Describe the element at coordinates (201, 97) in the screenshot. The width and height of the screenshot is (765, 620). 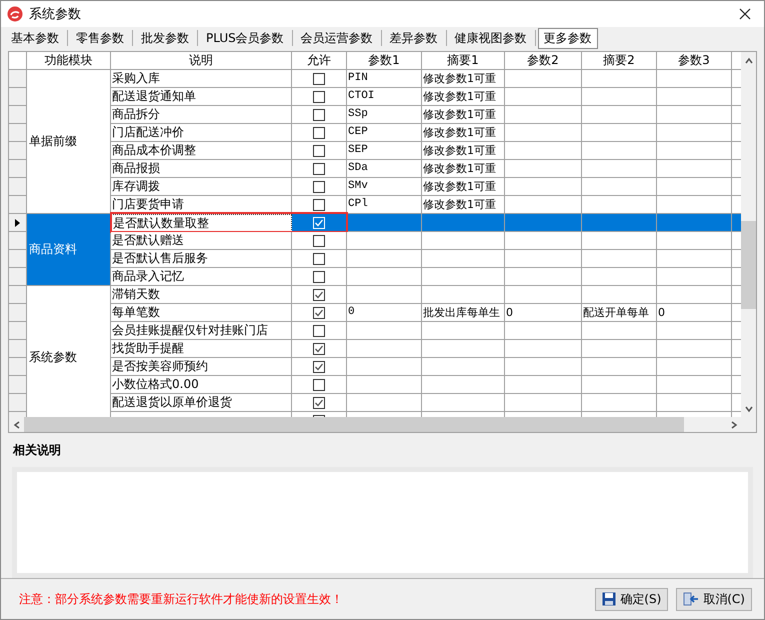
I see `table-cell: 配送退货通知单` at that location.